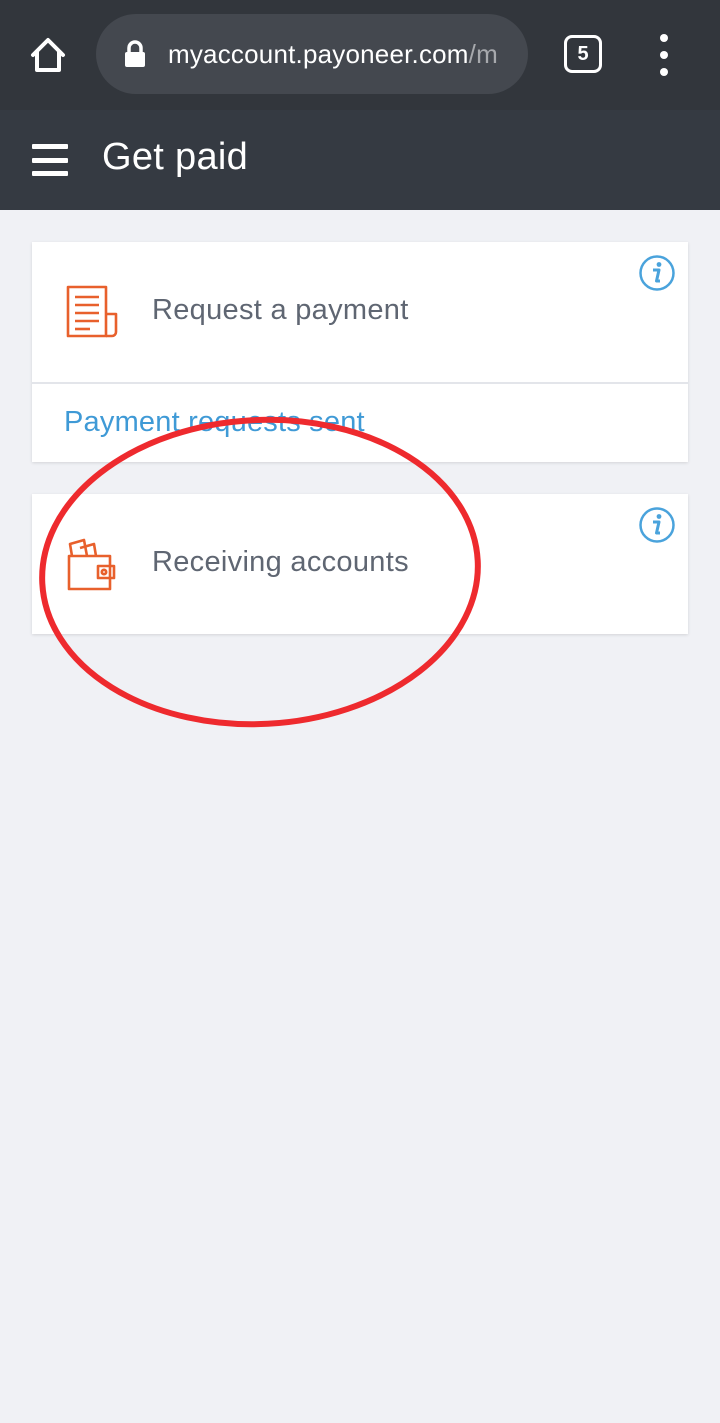  I want to click on tab-switcher-button: 5, so click(583, 54).